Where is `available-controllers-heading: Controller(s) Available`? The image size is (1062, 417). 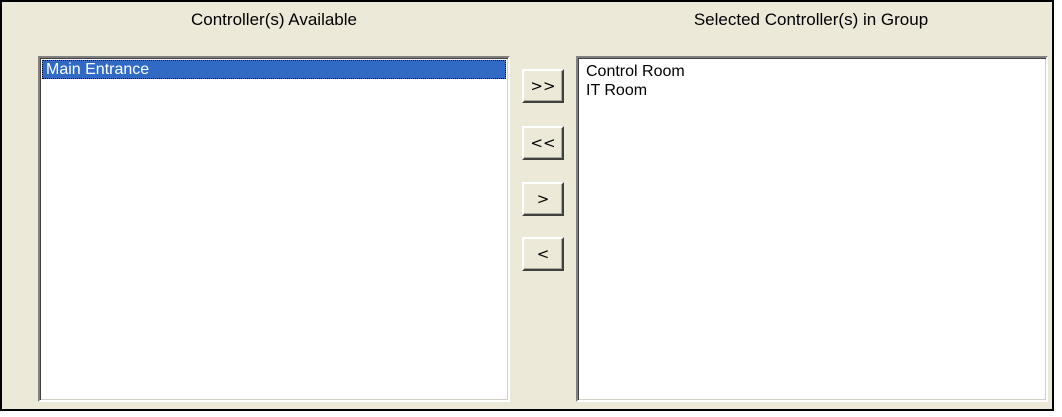
available-controllers-heading: Controller(s) Available is located at coordinates (274, 19).